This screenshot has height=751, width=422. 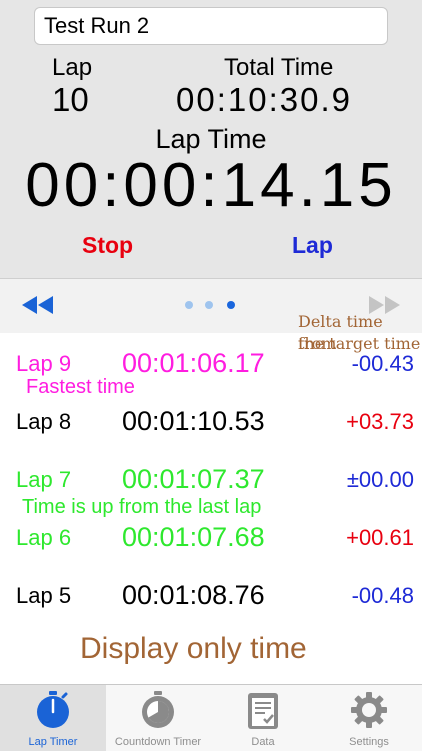 What do you see at coordinates (142, 507) in the screenshot?
I see `annotation-time-up: Time is up from the last lap` at bounding box center [142, 507].